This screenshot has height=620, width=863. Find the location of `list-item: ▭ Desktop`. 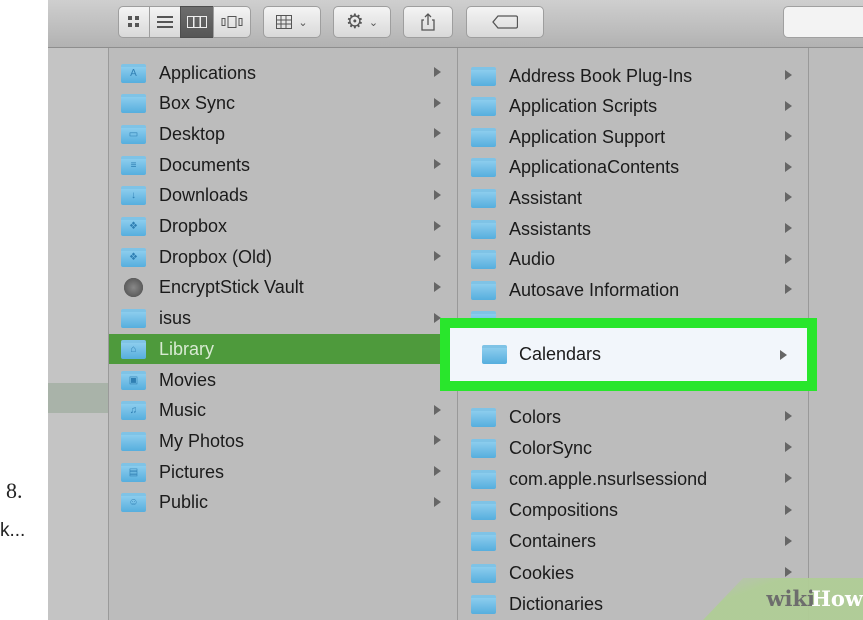

list-item: ▭ Desktop is located at coordinates (283, 134).